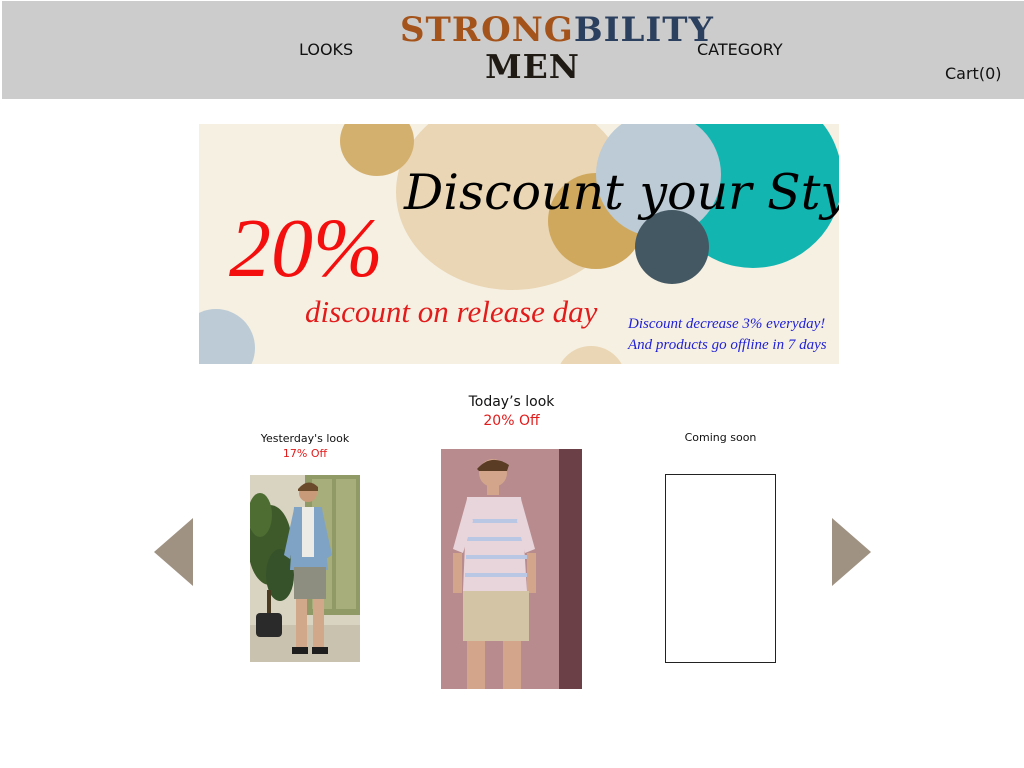 The width and height of the screenshot is (1024, 768). Describe the element at coordinates (326, 49) in the screenshot. I see `nav-looks-link: LOOKS` at that location.